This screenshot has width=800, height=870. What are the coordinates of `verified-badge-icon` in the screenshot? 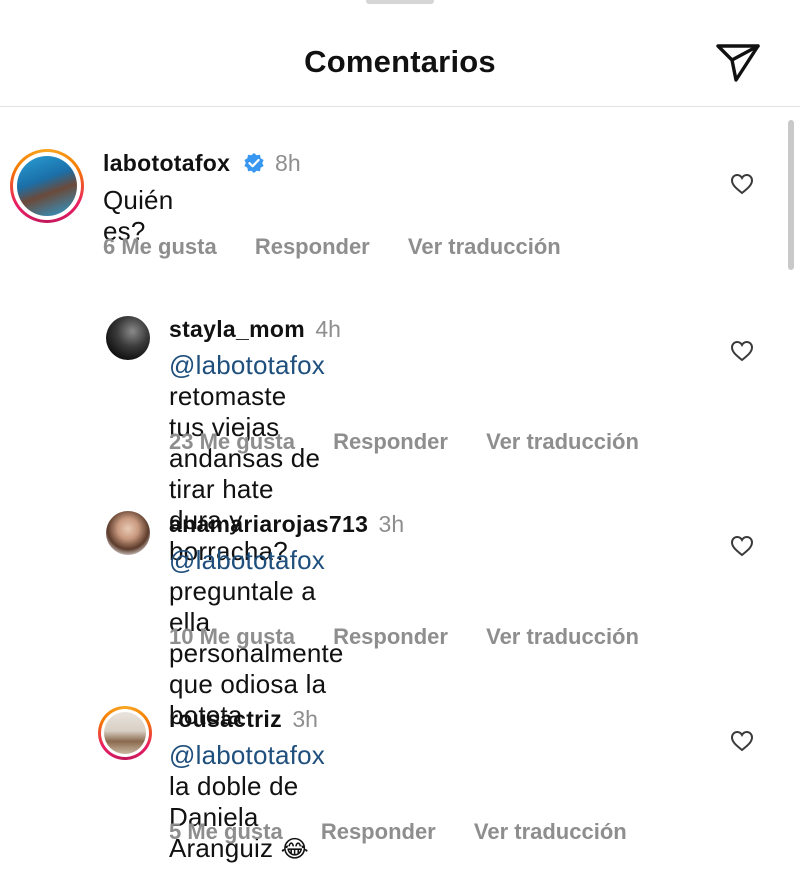 It's located at (254, 163).